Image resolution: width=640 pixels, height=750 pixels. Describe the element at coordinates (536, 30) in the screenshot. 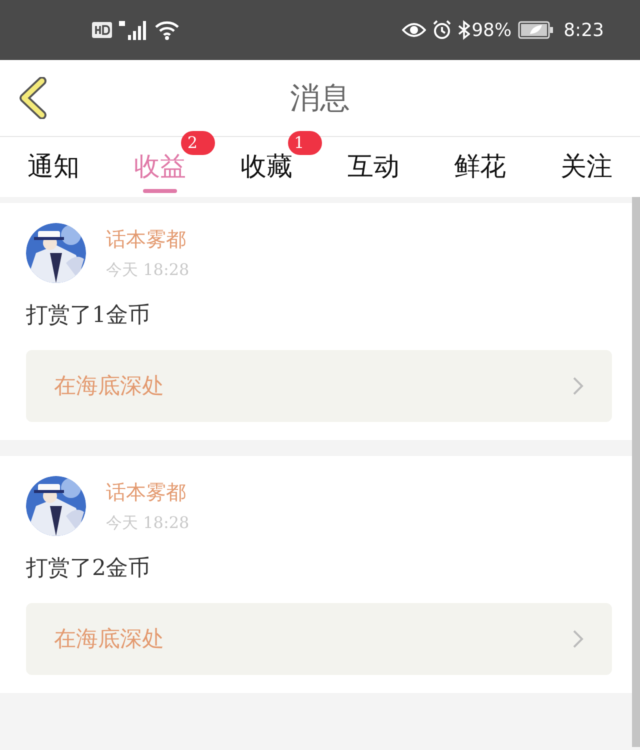

I see `battery-icon` at that location.